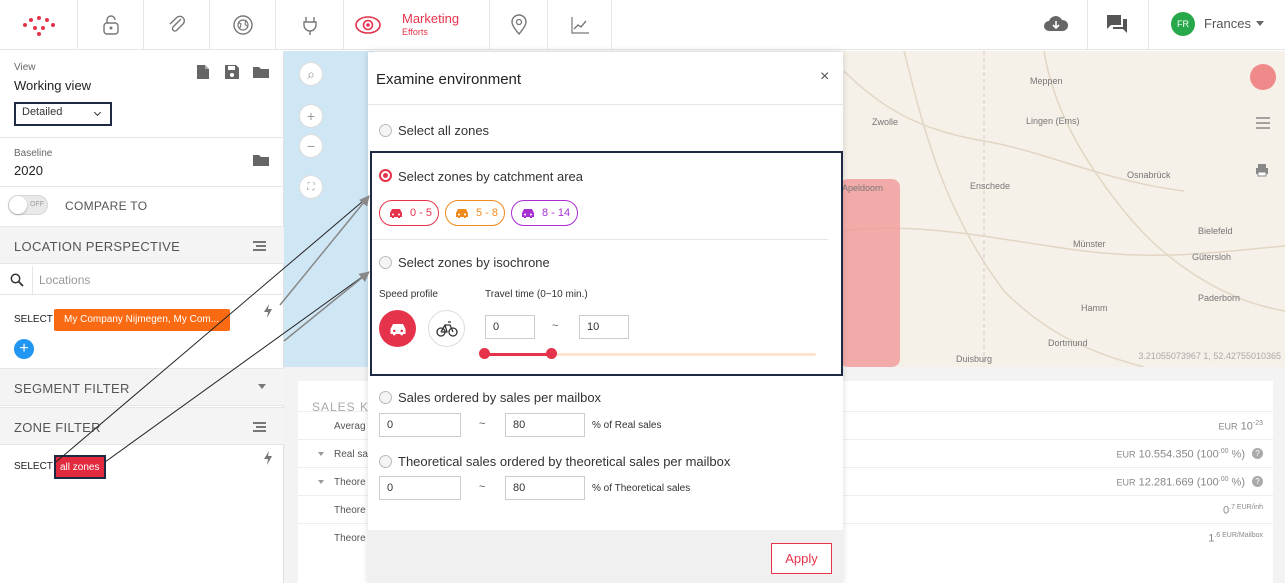 The width and height of the screenshot is (1285, 583). What do you see at coordinates (1089, 244) in the screenshot?
I see `city-label: Münster` at bounding box center [1089, 244].